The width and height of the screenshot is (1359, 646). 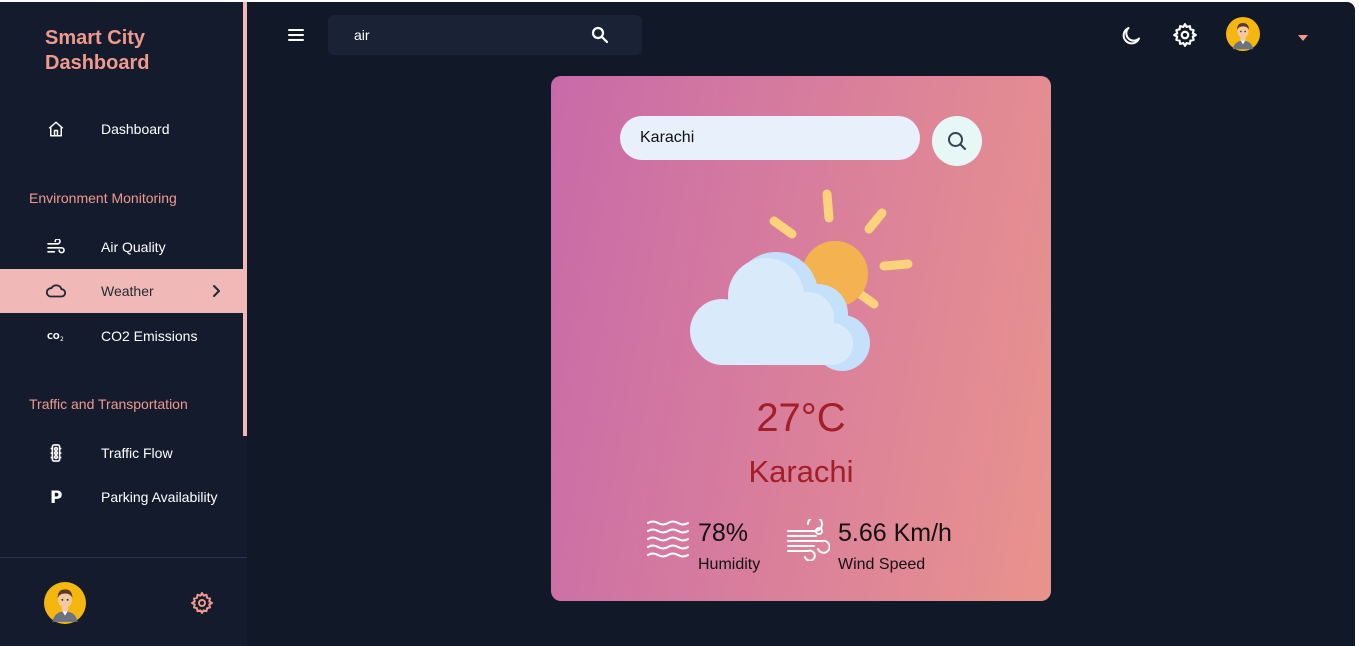 What do you see at coordinates (202, 603) in the screenshot?
I see `gear-icon` at bounding box center [202, 603].